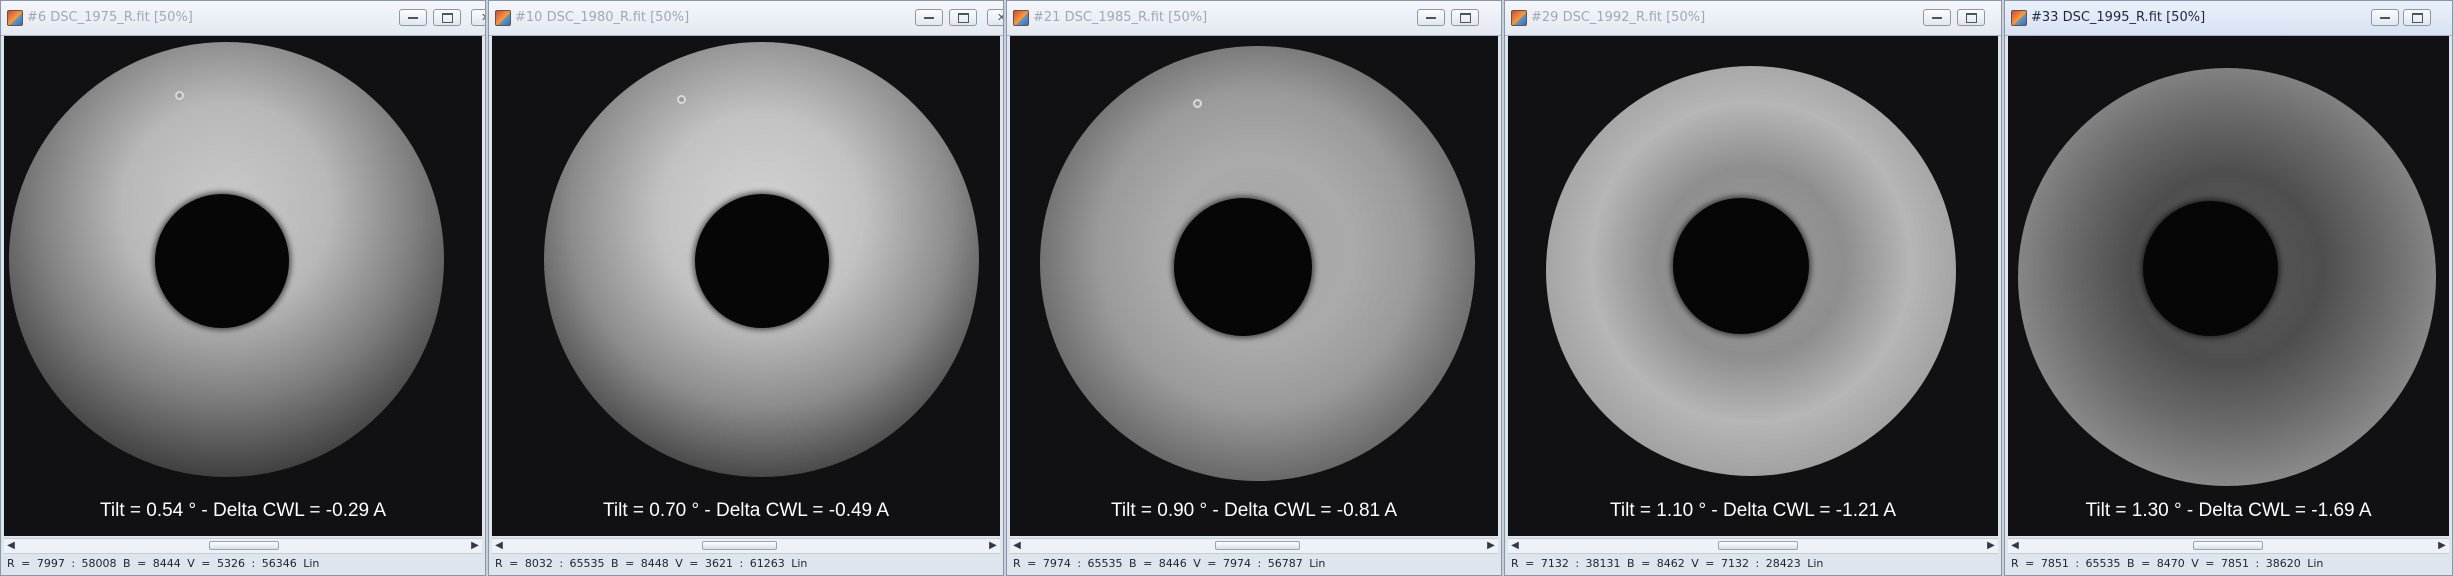 The height and width of the screenshot is (576, 2453). What do you see at coordinates (2228, 510) in the screenshot?
I see `image-caption: Tilt = 1.30 ° - Delta CWL = -1.69 A` at bounding box center [2228, 510].